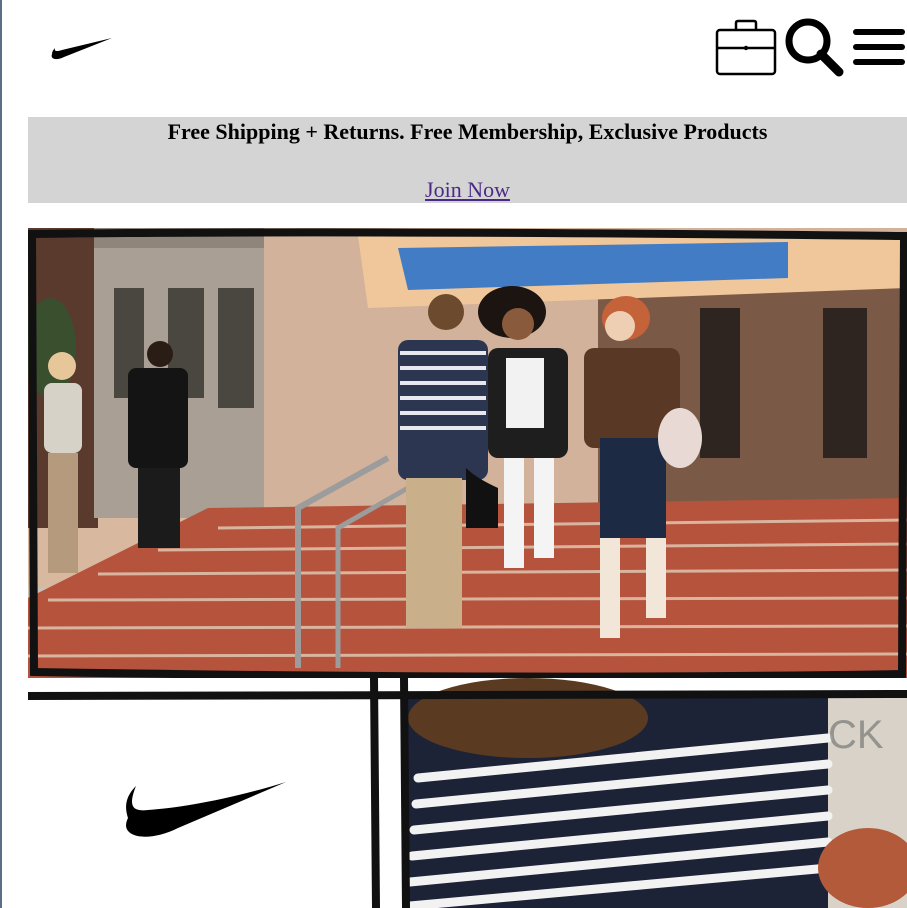  I want to click on site-header, so click(453, 50).